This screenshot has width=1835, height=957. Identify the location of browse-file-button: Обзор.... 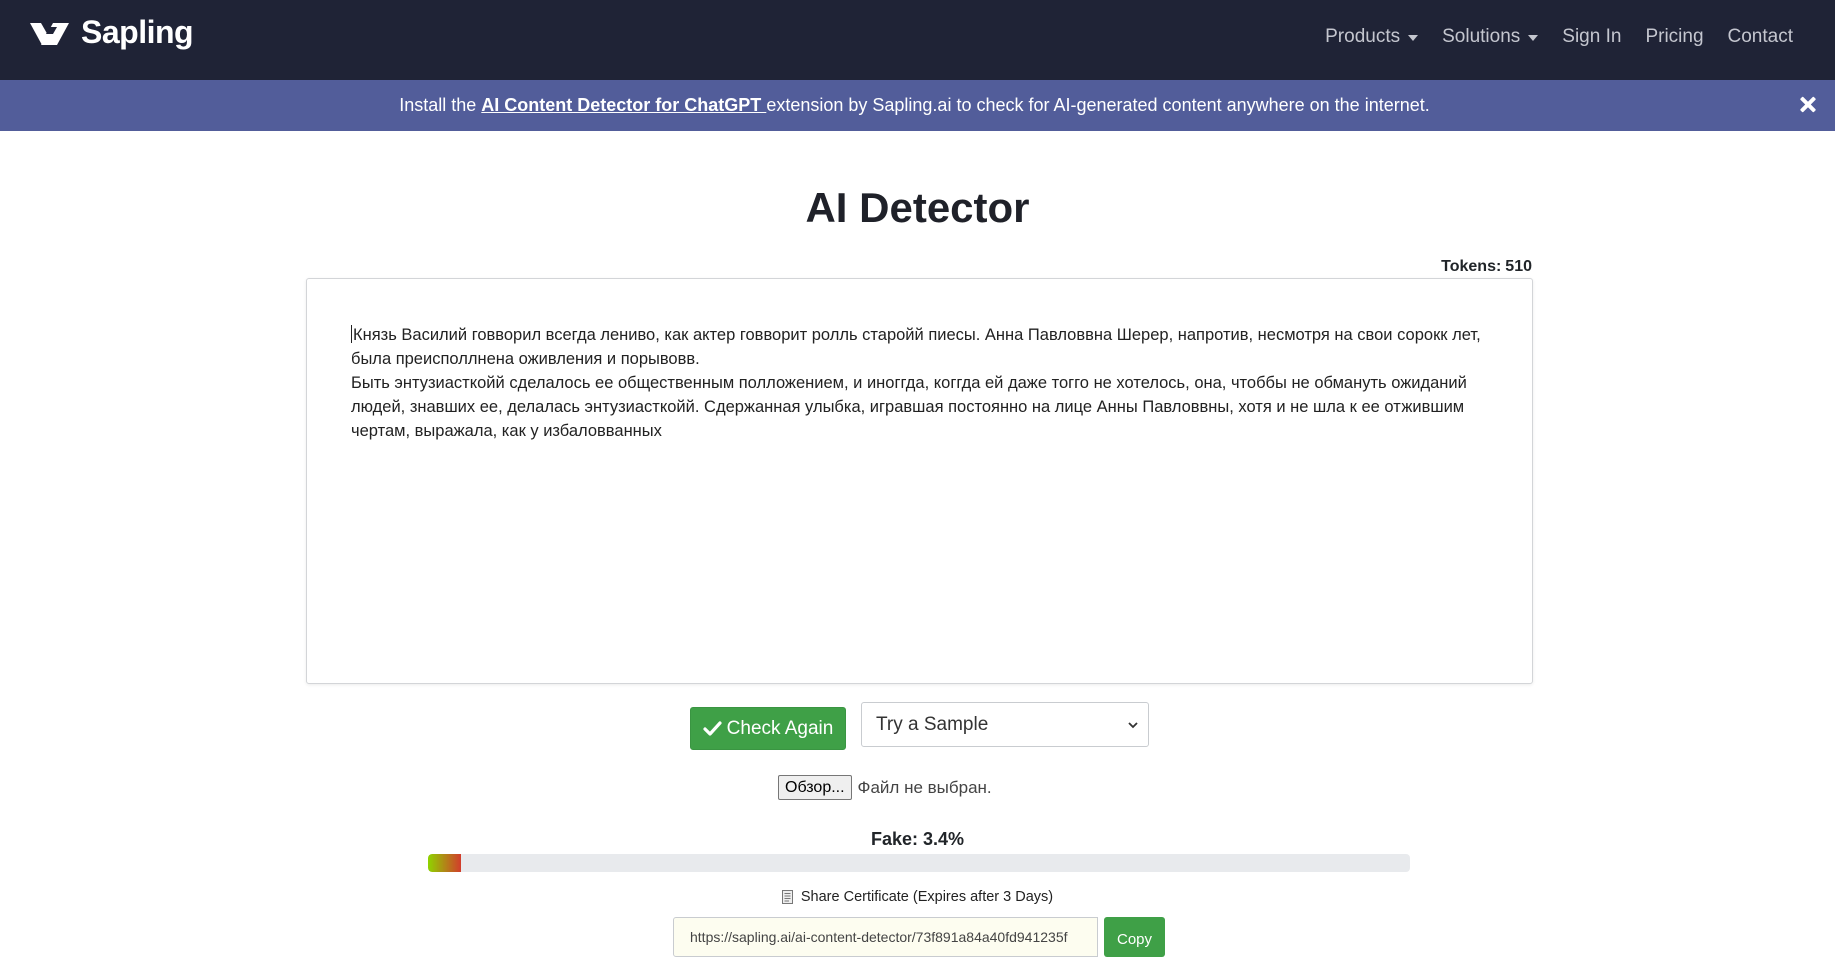
(815, 787).